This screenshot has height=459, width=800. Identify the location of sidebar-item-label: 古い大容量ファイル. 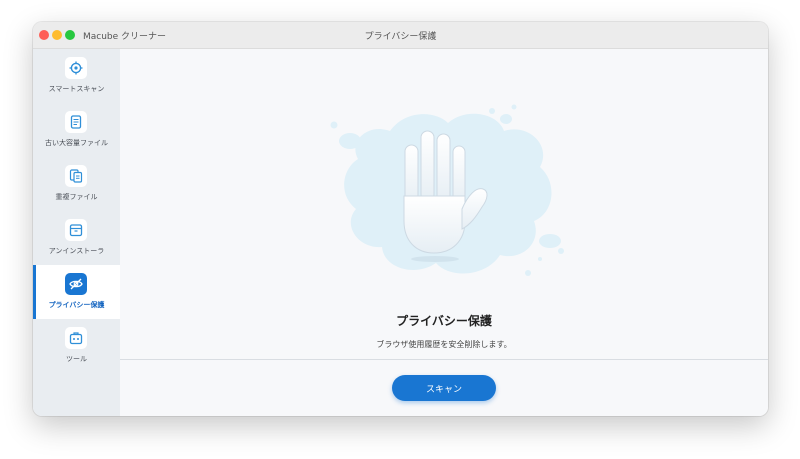
(76, 143).